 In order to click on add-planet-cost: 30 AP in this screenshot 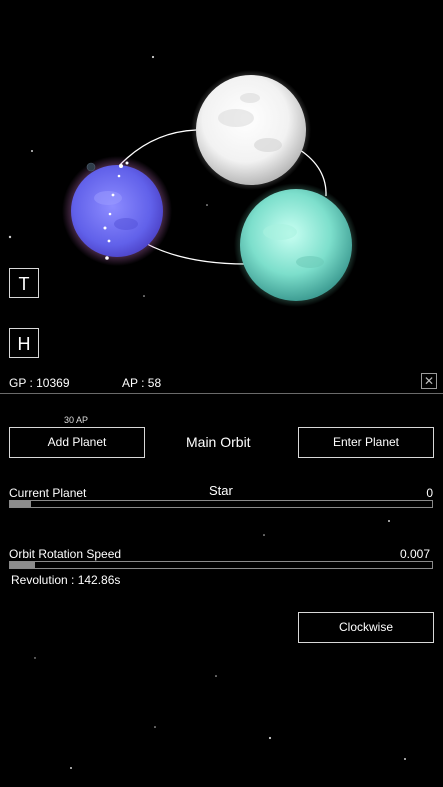, I will do `click(76, 420)`.